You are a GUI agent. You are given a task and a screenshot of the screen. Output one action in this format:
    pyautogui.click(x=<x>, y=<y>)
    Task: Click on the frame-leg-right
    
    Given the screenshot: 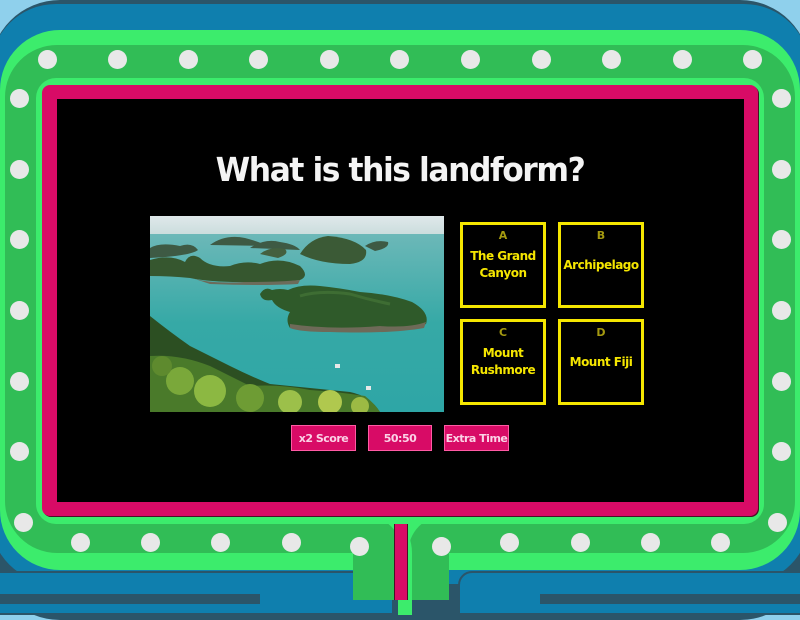 What is the action you would take?
    pyautogui.click(x=629, y=593)
    